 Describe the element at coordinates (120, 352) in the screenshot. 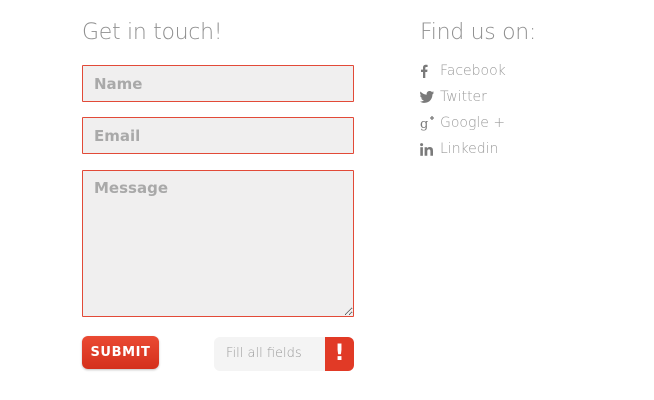

I see `submit-button: SUBMIT` at that location.